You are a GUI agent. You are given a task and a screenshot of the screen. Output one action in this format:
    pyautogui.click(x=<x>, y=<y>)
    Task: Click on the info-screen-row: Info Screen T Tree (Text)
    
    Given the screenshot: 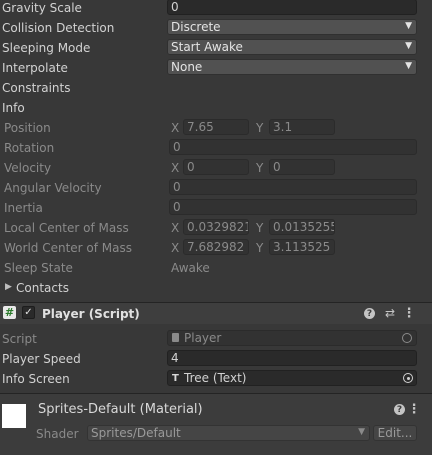 What is the action you would take?
    pyautogui.click(x=216, y=379)
    